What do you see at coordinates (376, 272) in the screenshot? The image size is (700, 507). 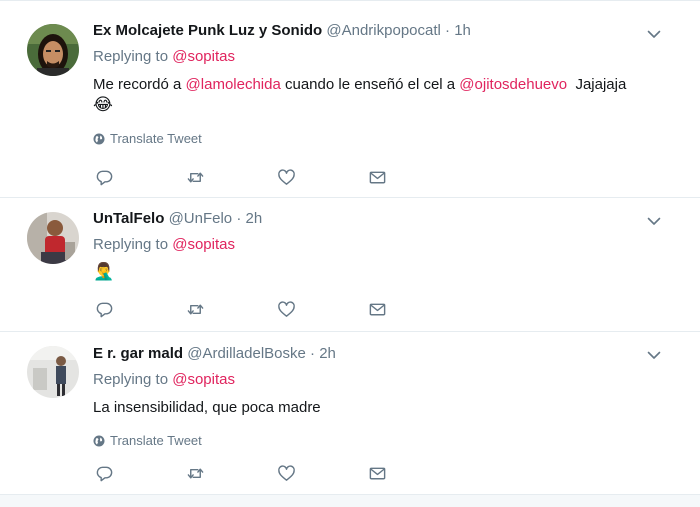 I see `tweet-text: 🤦‍♂️` at bounding box center [376, 272].